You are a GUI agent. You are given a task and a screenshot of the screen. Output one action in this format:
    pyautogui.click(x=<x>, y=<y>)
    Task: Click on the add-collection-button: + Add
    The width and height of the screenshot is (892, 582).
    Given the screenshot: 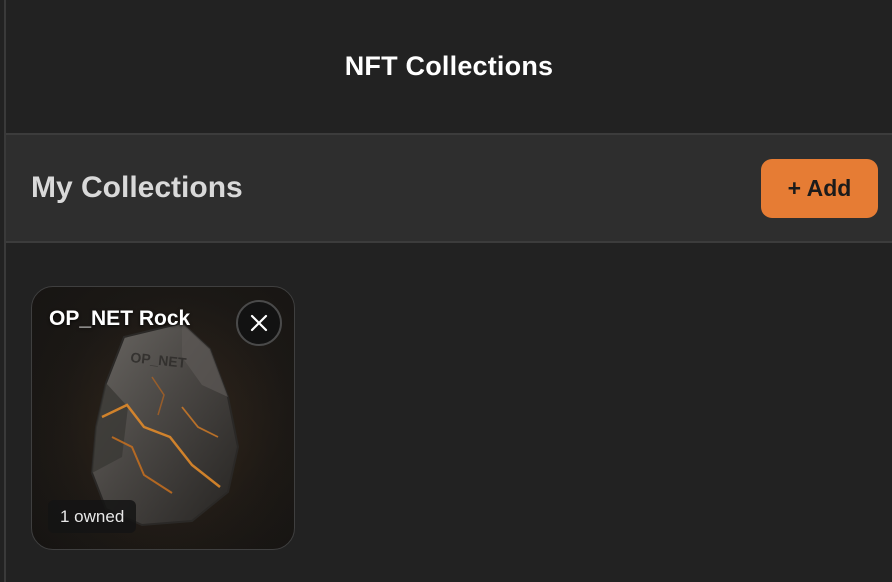 What is the action you would take?
    pyautogui.click(x=819, y=188)
    